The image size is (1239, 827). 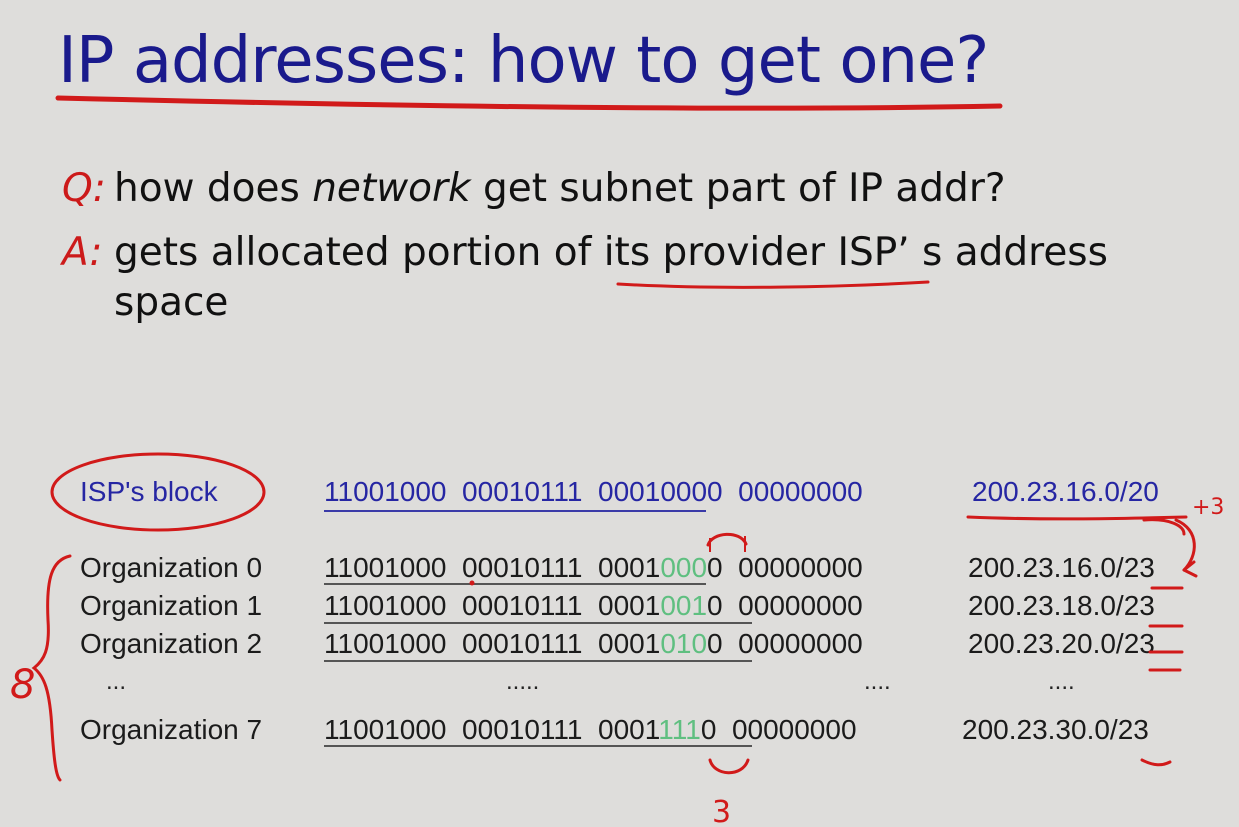 I want to click on isp-block-binary: 11001000 00010111 00010000 00000000, so click(x=593, y=491).